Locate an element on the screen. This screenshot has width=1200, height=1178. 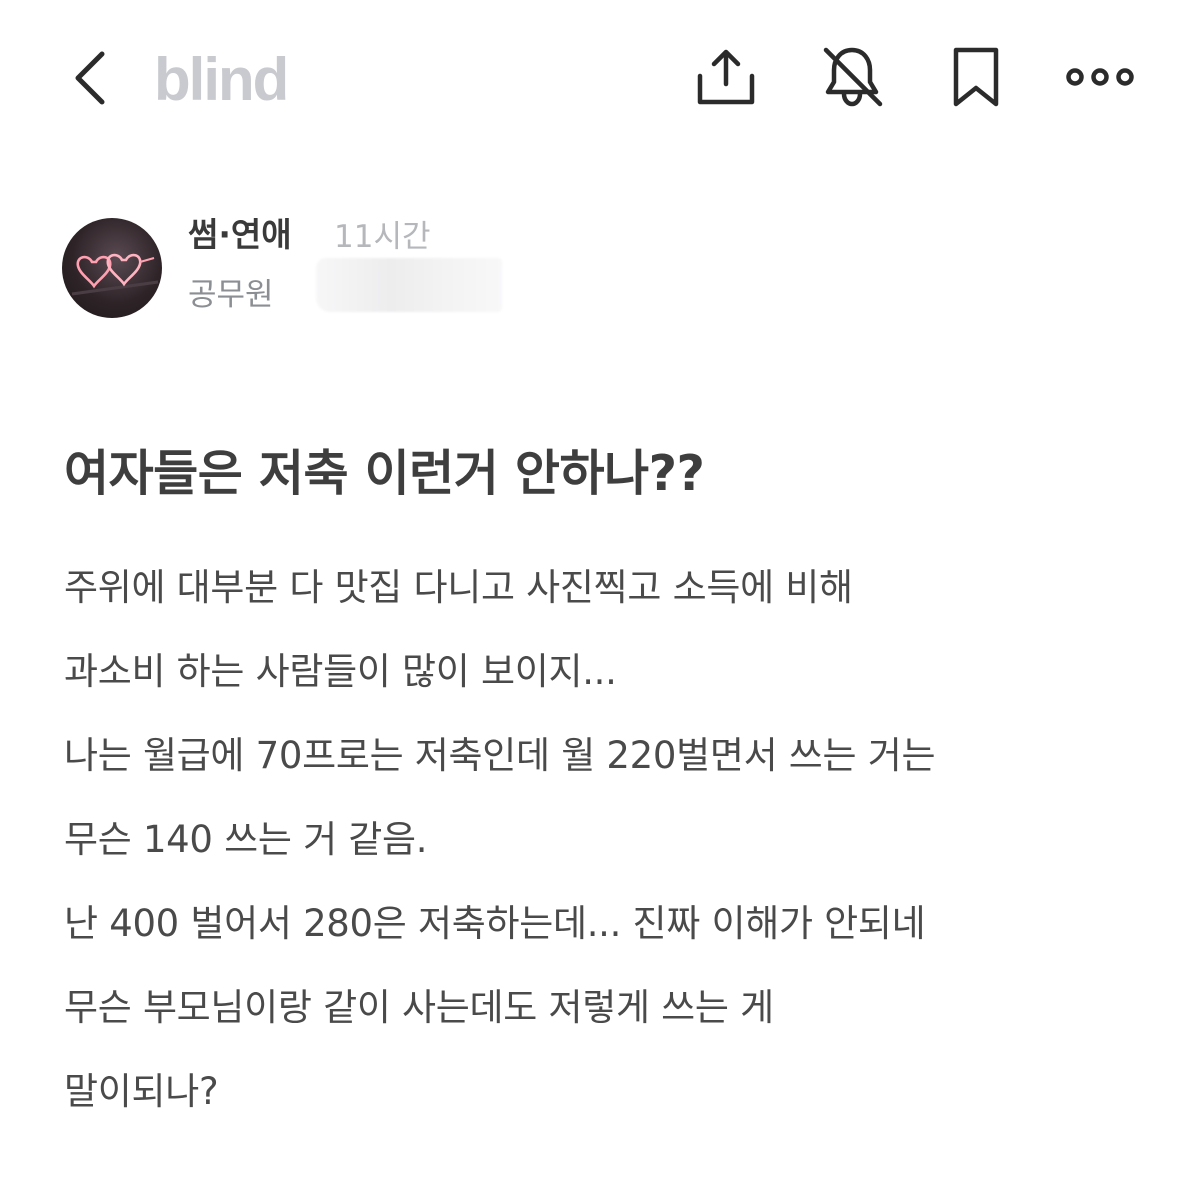
post-body-line: 무슨 부모님이랑 같이 사는데도 저렇게 쓰는 게 is located at coordinates (419, 1007).